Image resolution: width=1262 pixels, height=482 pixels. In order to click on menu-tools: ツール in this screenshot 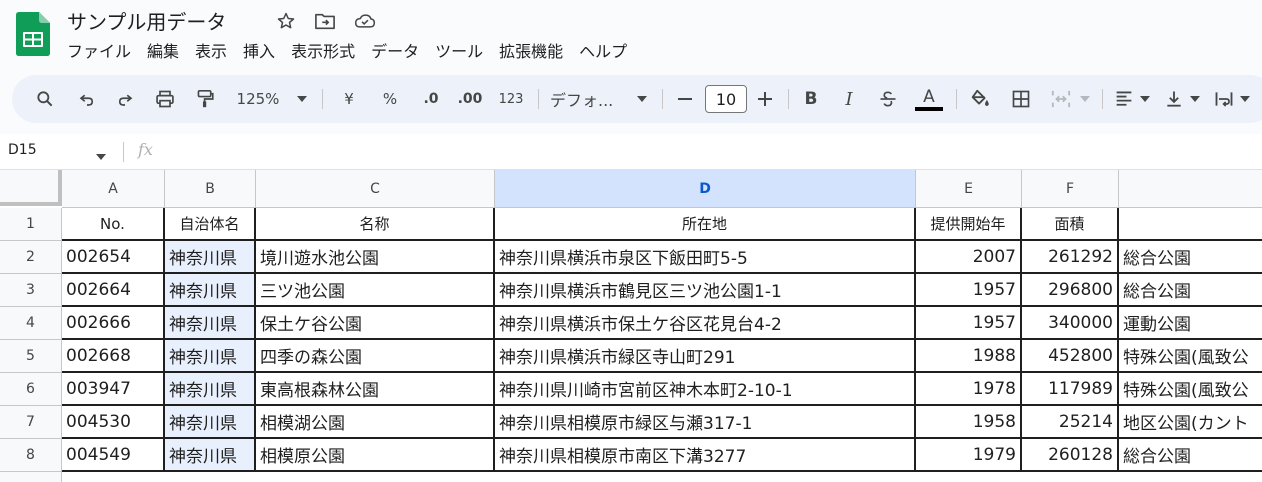, I will do `click(463, 52)`.